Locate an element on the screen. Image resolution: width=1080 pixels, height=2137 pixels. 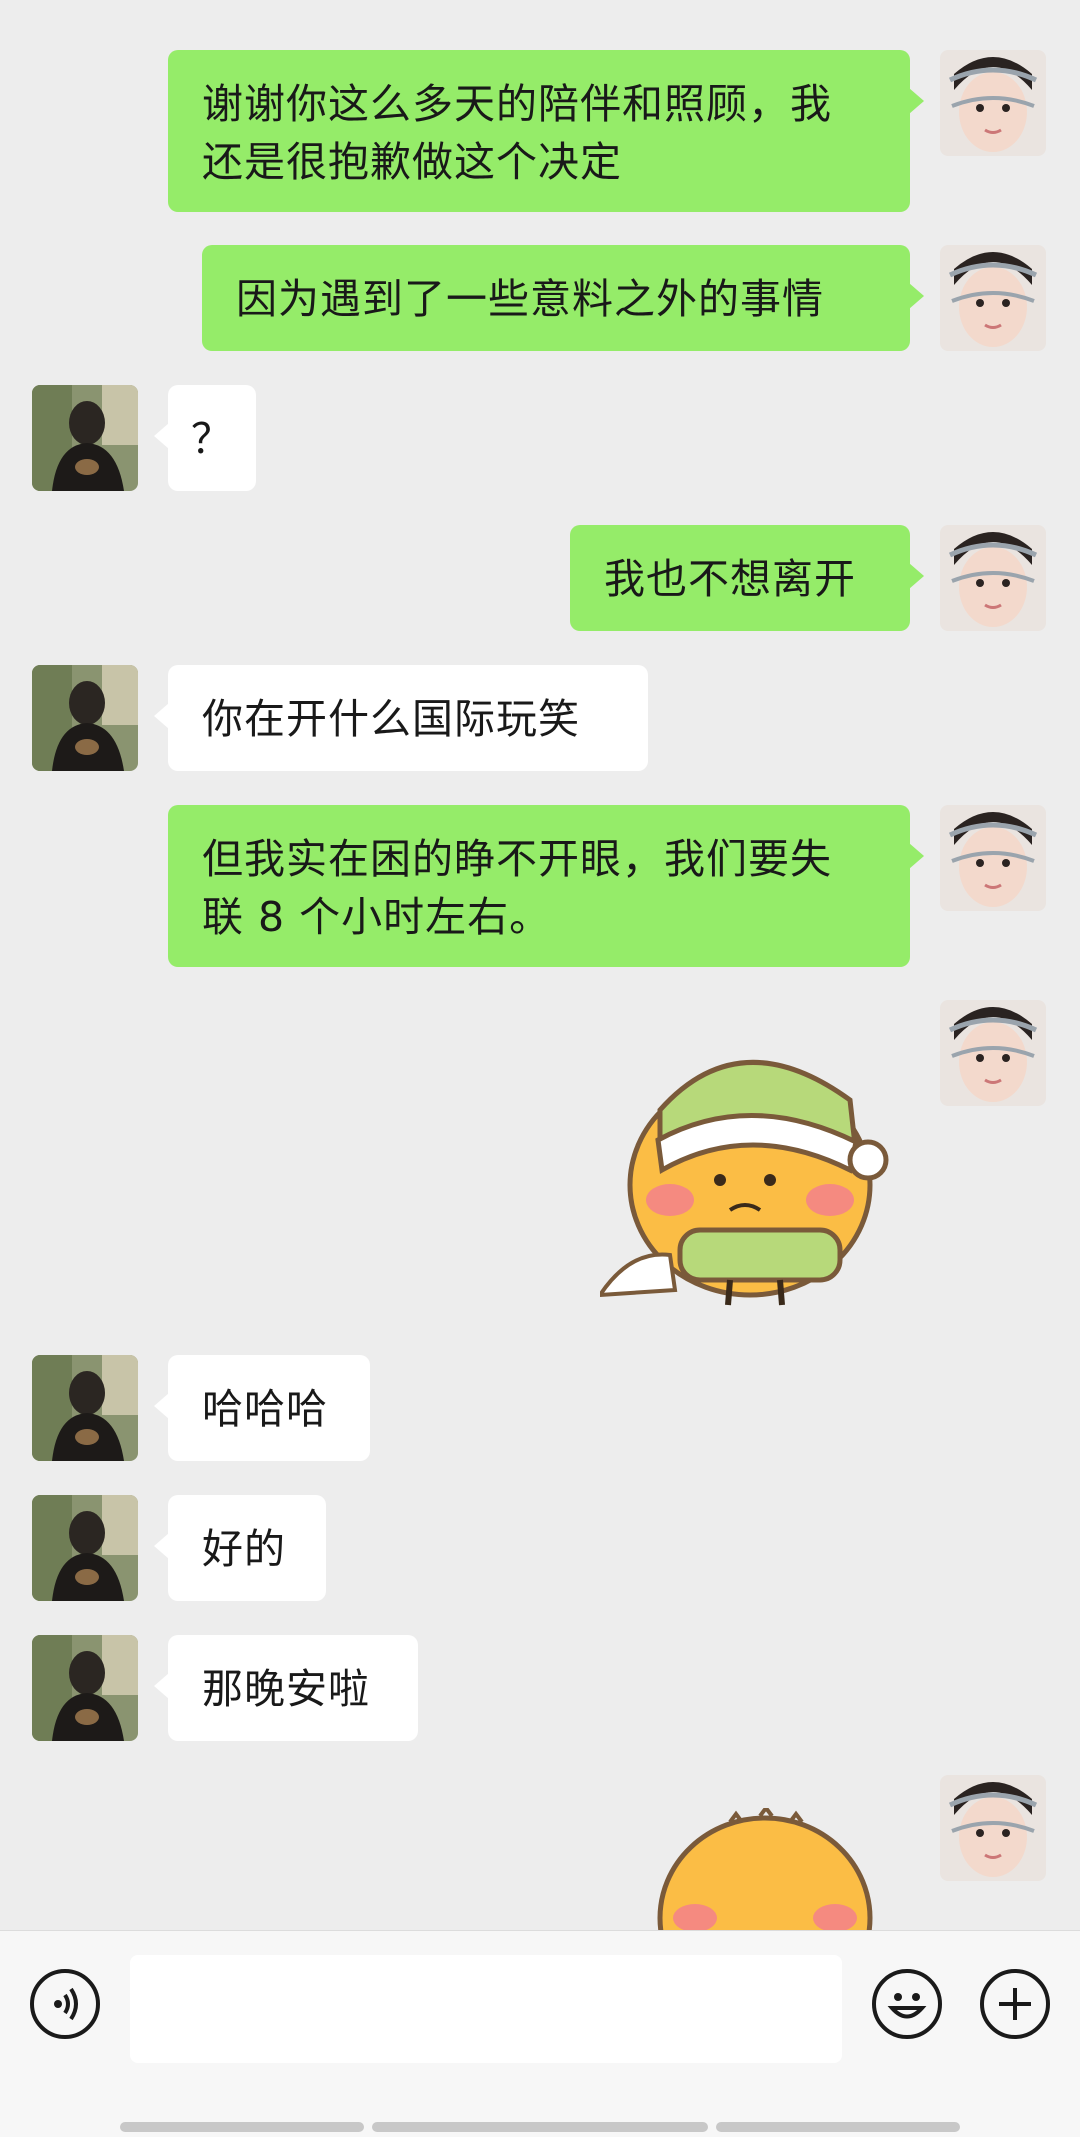
message-bubble-received: 哈哈哈 is located at coordinates (262, 1408).